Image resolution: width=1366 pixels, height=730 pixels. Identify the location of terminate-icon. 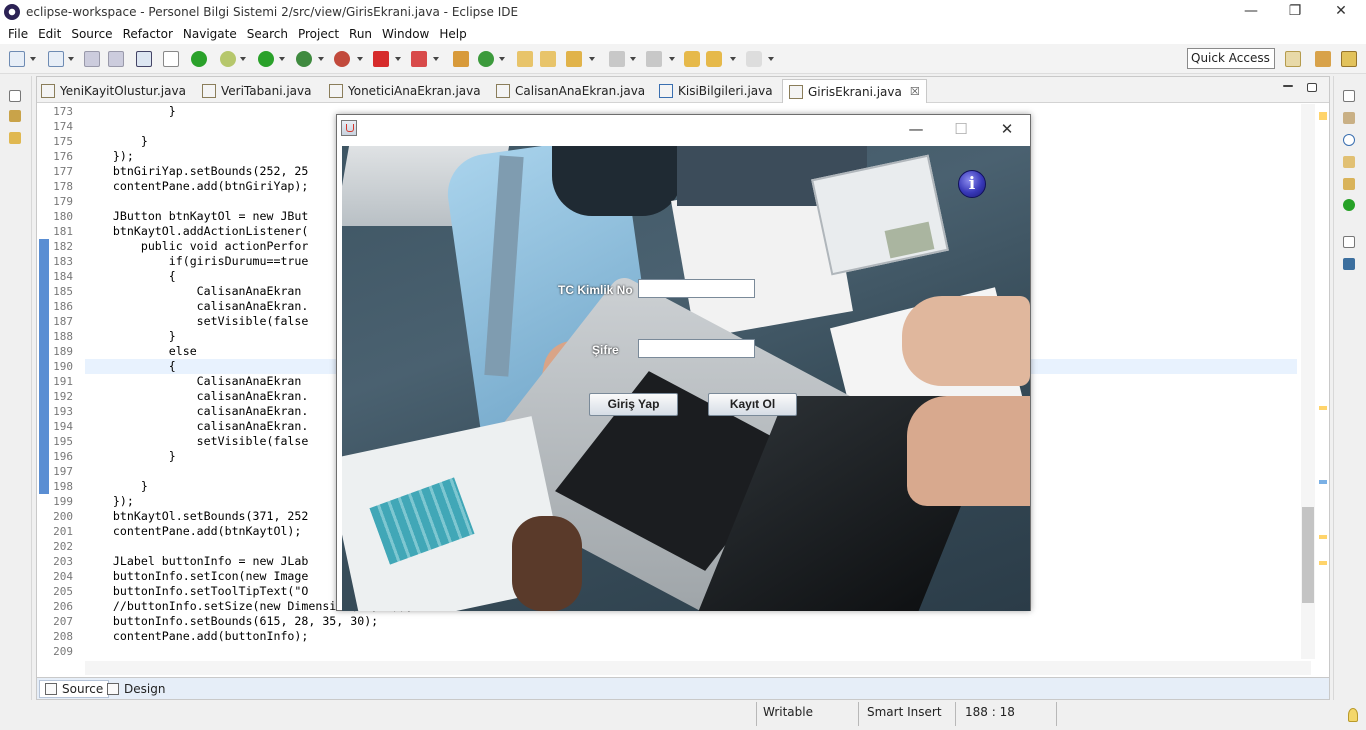
(199, 59).